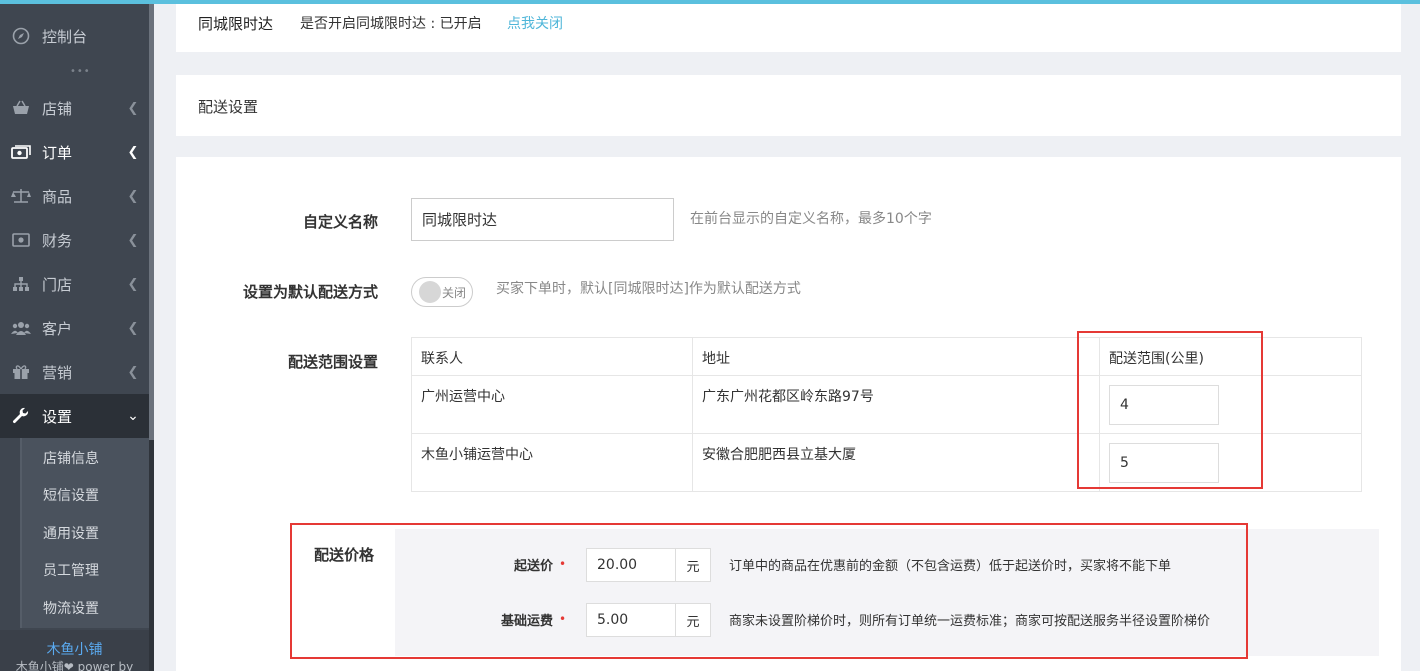  I want to click on section-header-panel: 配送设置, so click(788, 105).